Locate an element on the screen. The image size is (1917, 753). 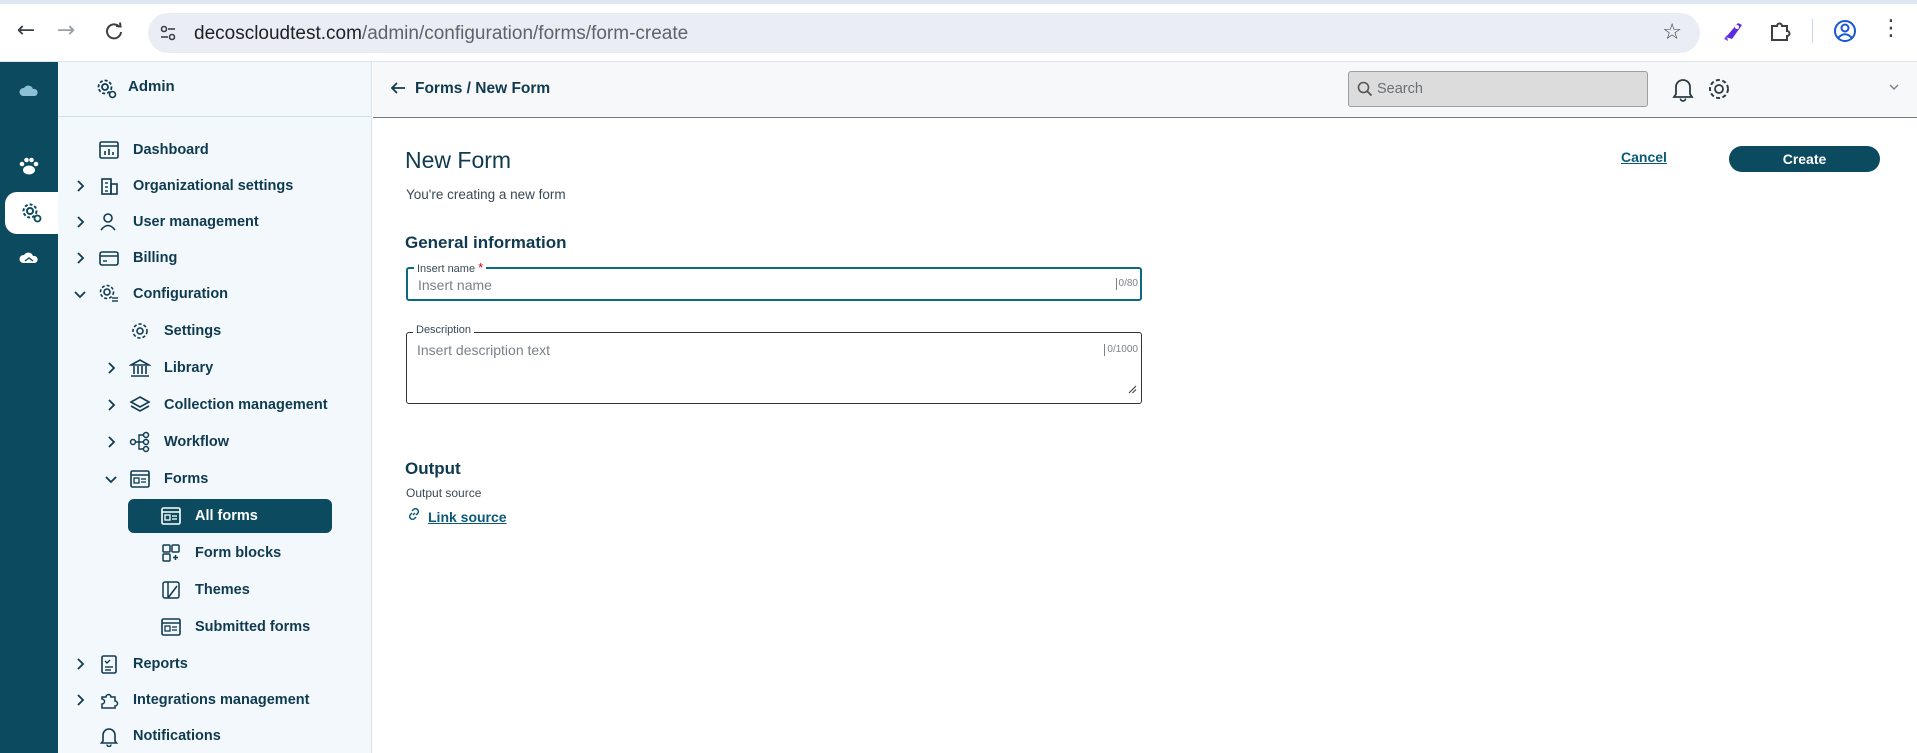
link-icon is located at coordinates (414, 516).